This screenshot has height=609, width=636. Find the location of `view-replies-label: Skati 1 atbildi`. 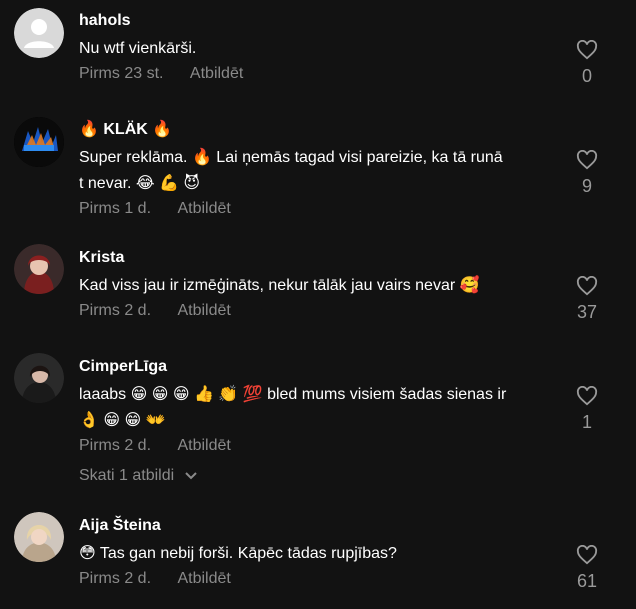

view-replies-label: Skati 1 atbildi is located at coordinates (127, 475).